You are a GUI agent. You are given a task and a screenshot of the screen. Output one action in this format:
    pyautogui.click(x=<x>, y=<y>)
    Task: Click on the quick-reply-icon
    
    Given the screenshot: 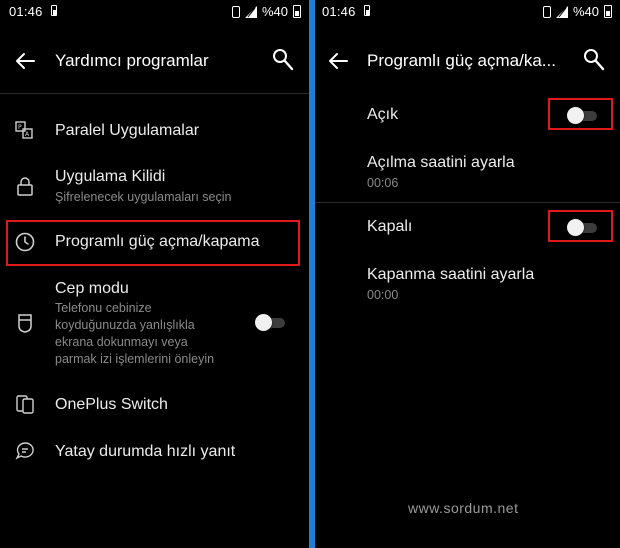 What is the action you would take?
    pyautogui.click(x=24, y=451)
    